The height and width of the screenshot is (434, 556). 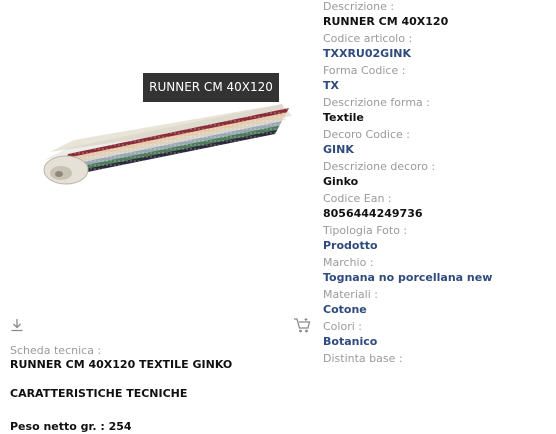 I want to click on spec-value: RUNNER CM 40X120, so click(x=386, y=21).